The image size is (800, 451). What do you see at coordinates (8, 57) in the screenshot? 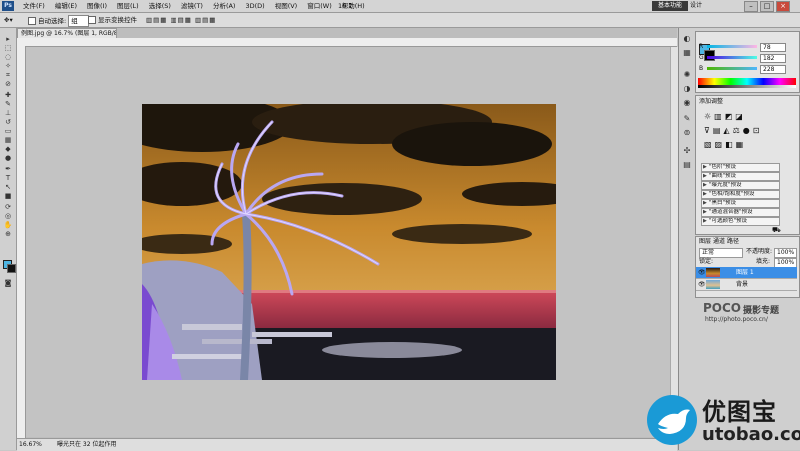
I see `lasso-icon: ◌` at bounding box center [8, 57].